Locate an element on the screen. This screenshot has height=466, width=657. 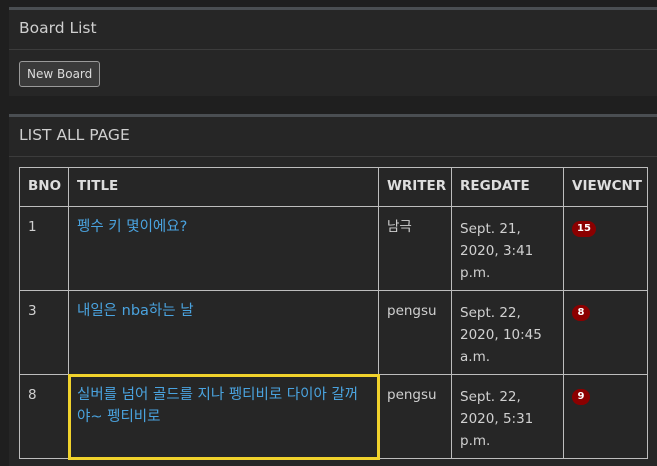
title-link: 실버를 넘어 골드를 지나 펭티비로 다이아 갈꺼야~ 펭티비로 is located at coordinates (217, 406).